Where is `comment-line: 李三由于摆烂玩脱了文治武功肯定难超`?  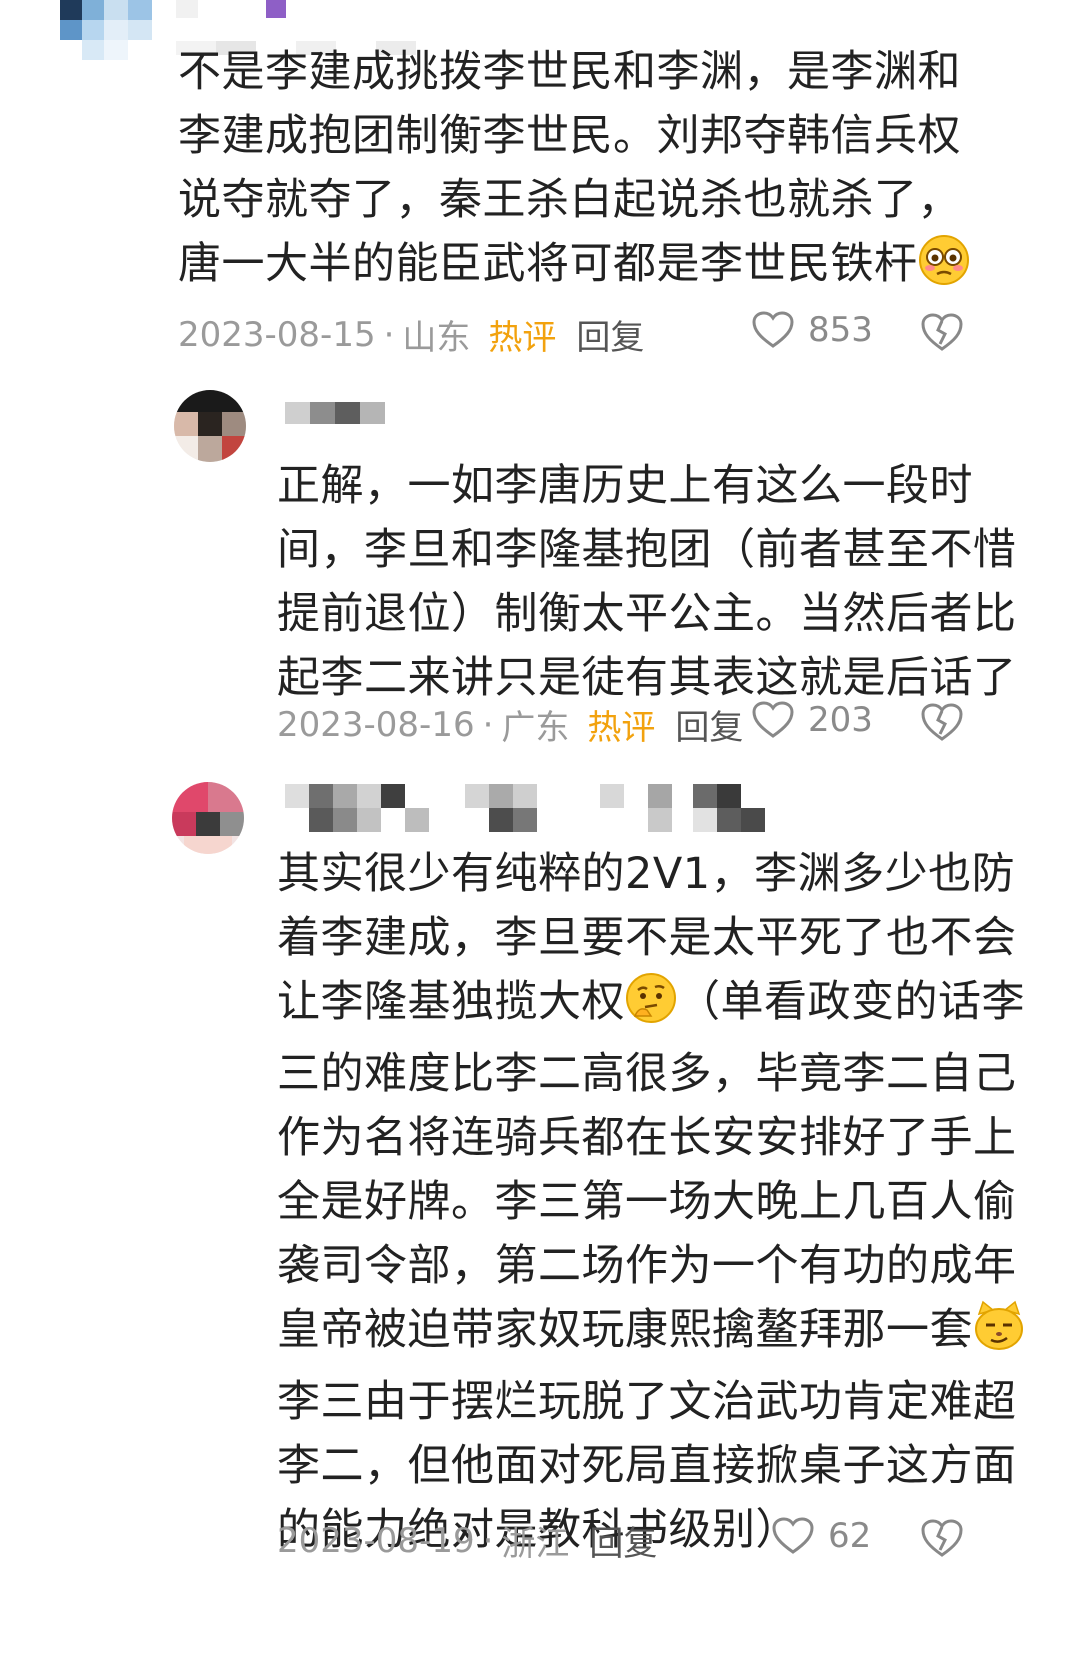 comment-line: 李三由于摆烂玩脱了文治武功肯定难超 is located at coordinates (647, 1402).